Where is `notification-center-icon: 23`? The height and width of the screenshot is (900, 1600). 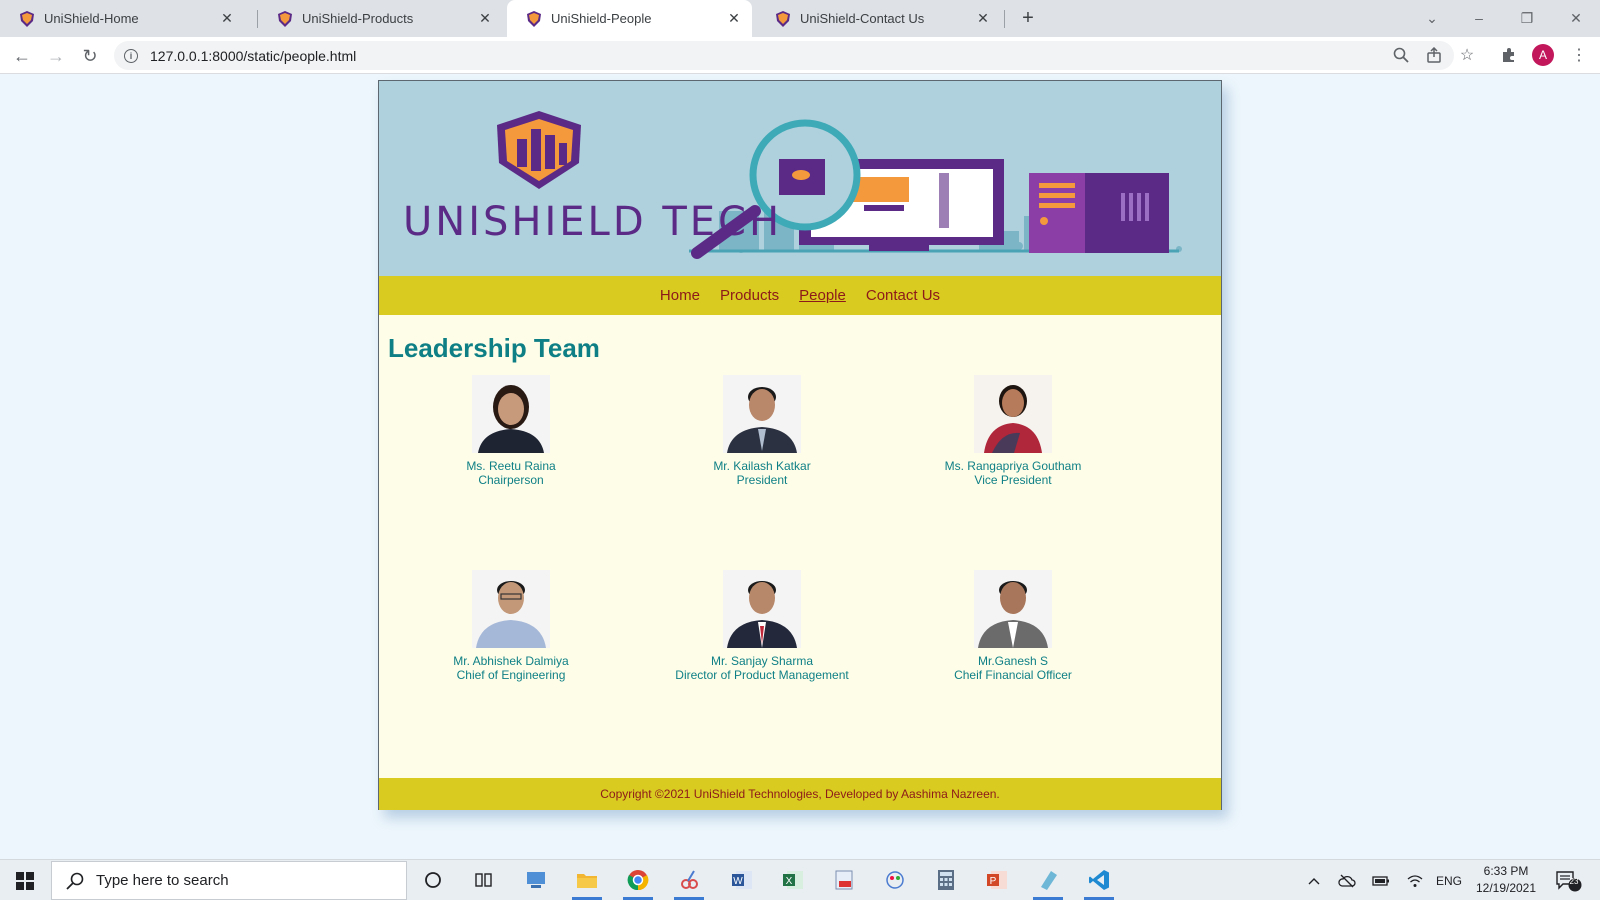 notification-center-icon: 23 is located at coordinates (1569, 880).